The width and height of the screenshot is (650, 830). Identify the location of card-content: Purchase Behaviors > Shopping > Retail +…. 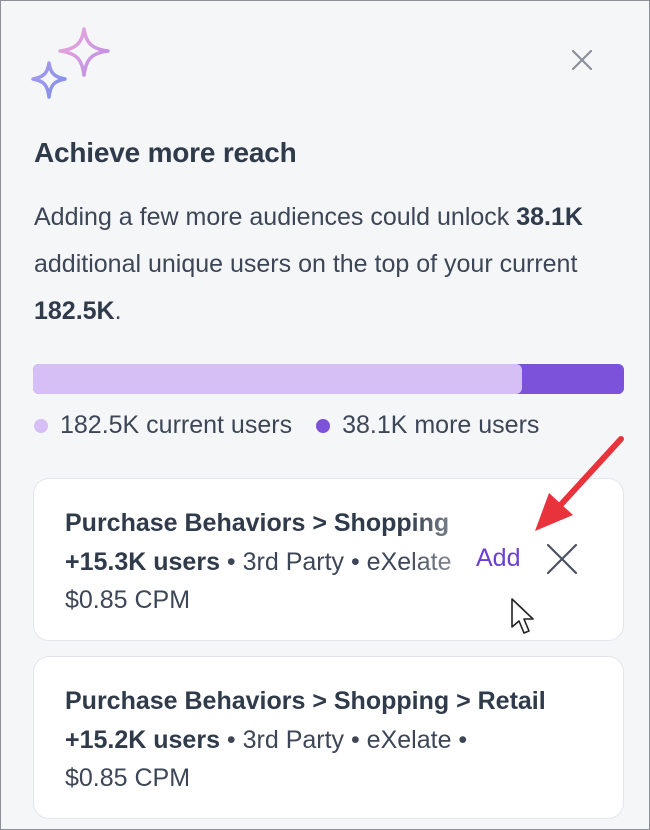
(335, 740).